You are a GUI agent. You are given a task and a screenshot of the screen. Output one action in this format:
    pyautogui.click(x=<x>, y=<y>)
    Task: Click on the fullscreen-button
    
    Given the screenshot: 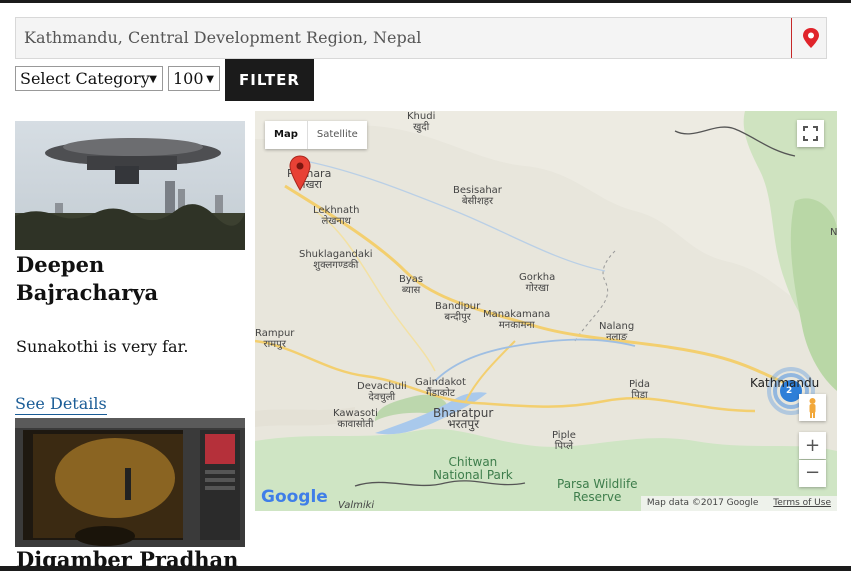 What is the action you would take?
    pyautogui.click(x=810, y=133)
    